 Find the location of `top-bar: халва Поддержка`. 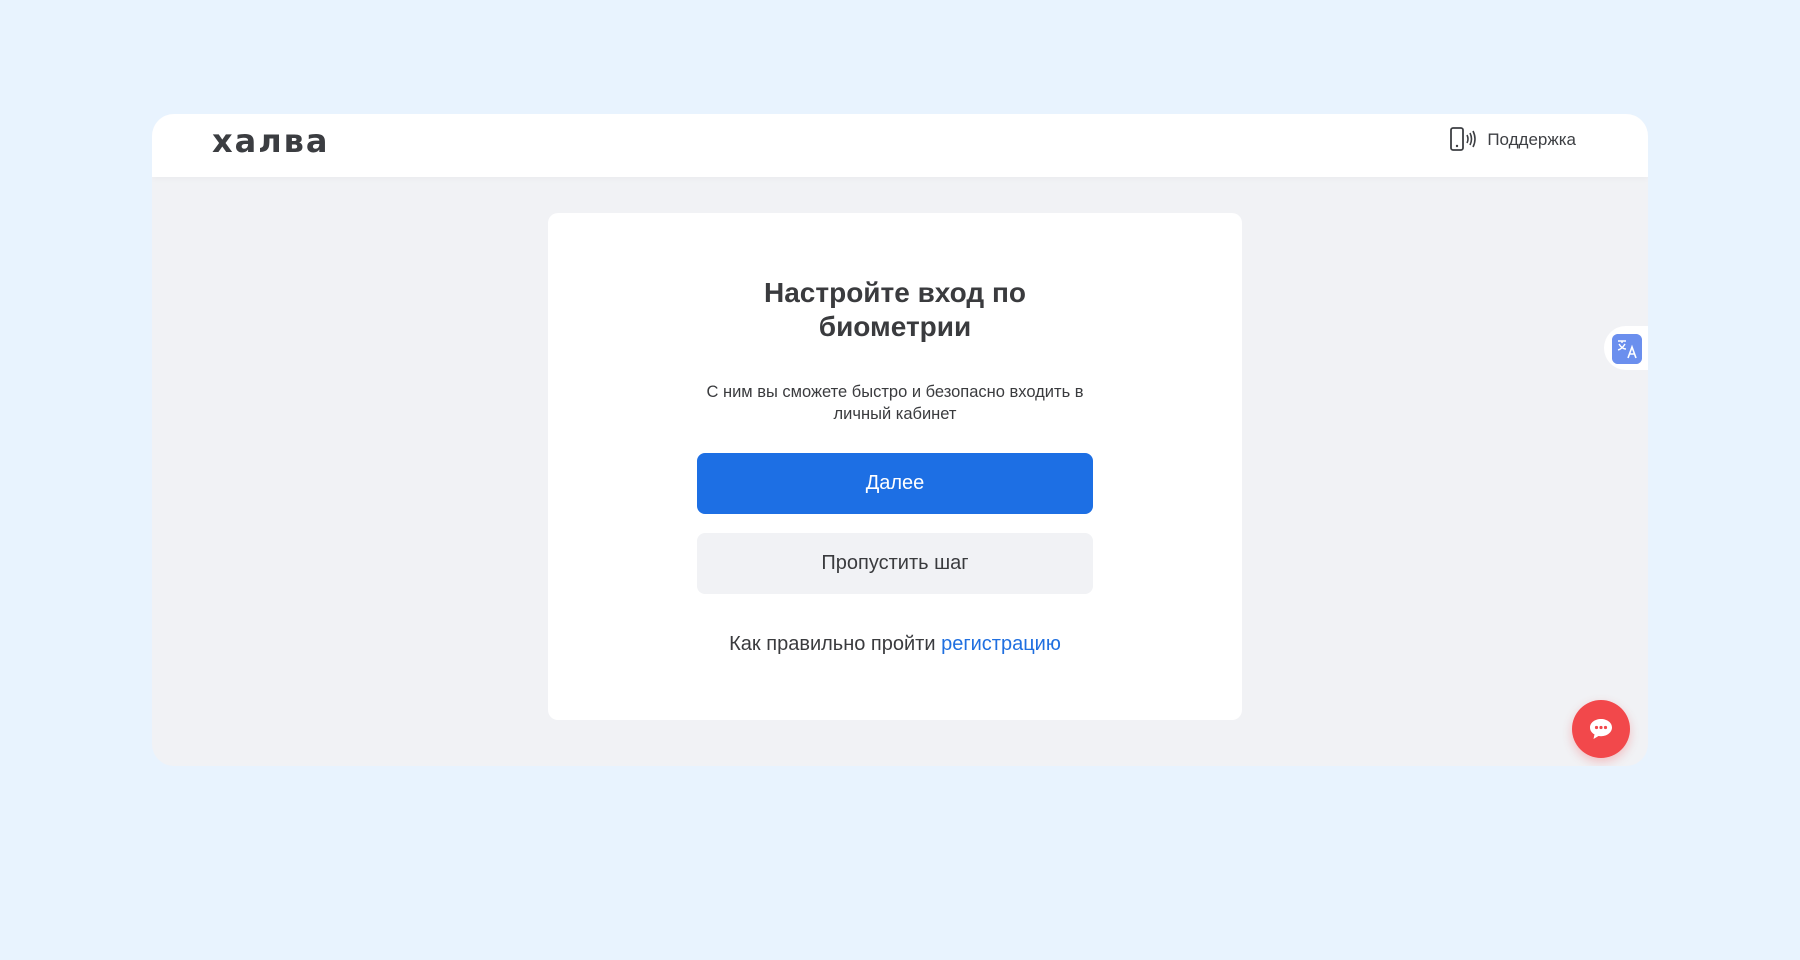

top-bar: халва Поддержка is located at coordinates (900, 145).